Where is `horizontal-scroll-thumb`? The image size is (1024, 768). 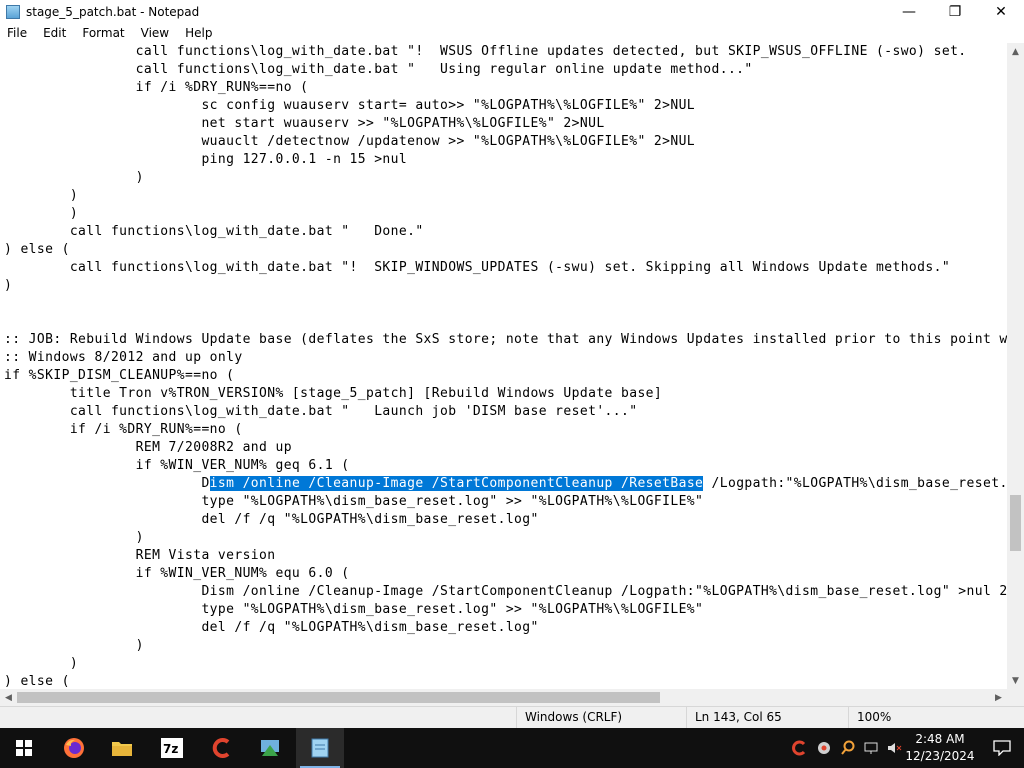
horizontal-scroll-thumb is located at coordinates (338, 697).